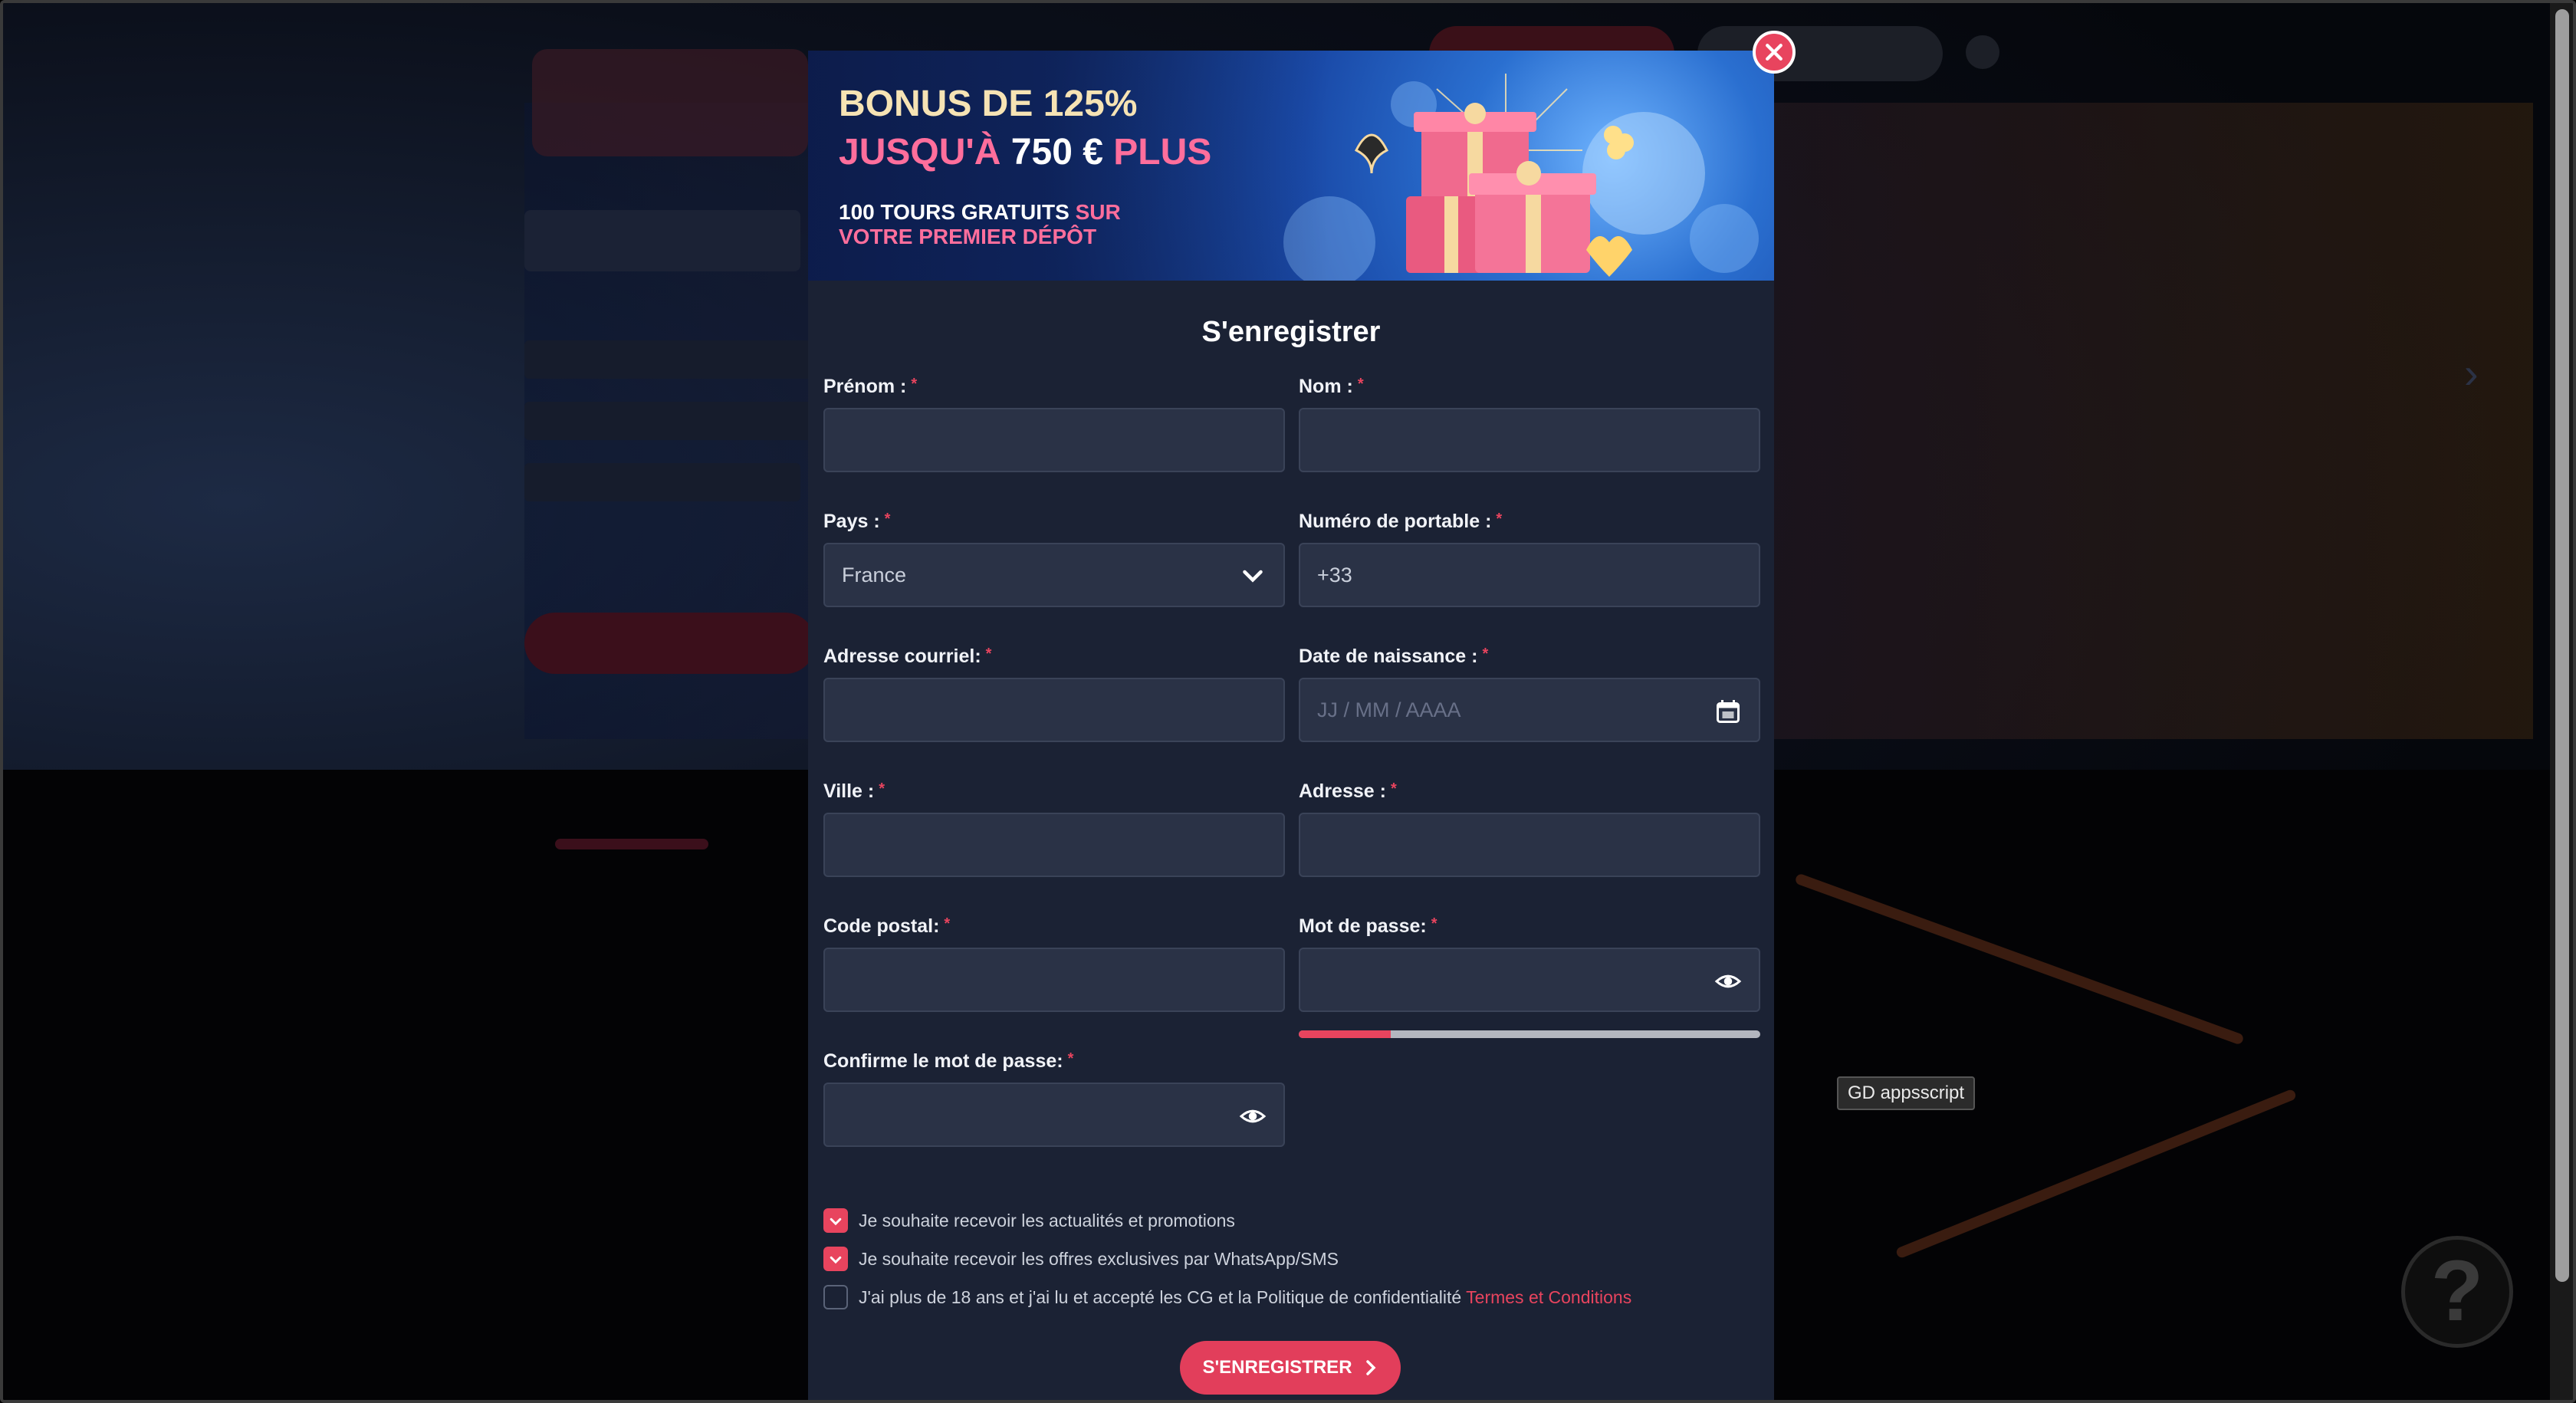  I want to click on bokeh-light, so click(1724, 238).